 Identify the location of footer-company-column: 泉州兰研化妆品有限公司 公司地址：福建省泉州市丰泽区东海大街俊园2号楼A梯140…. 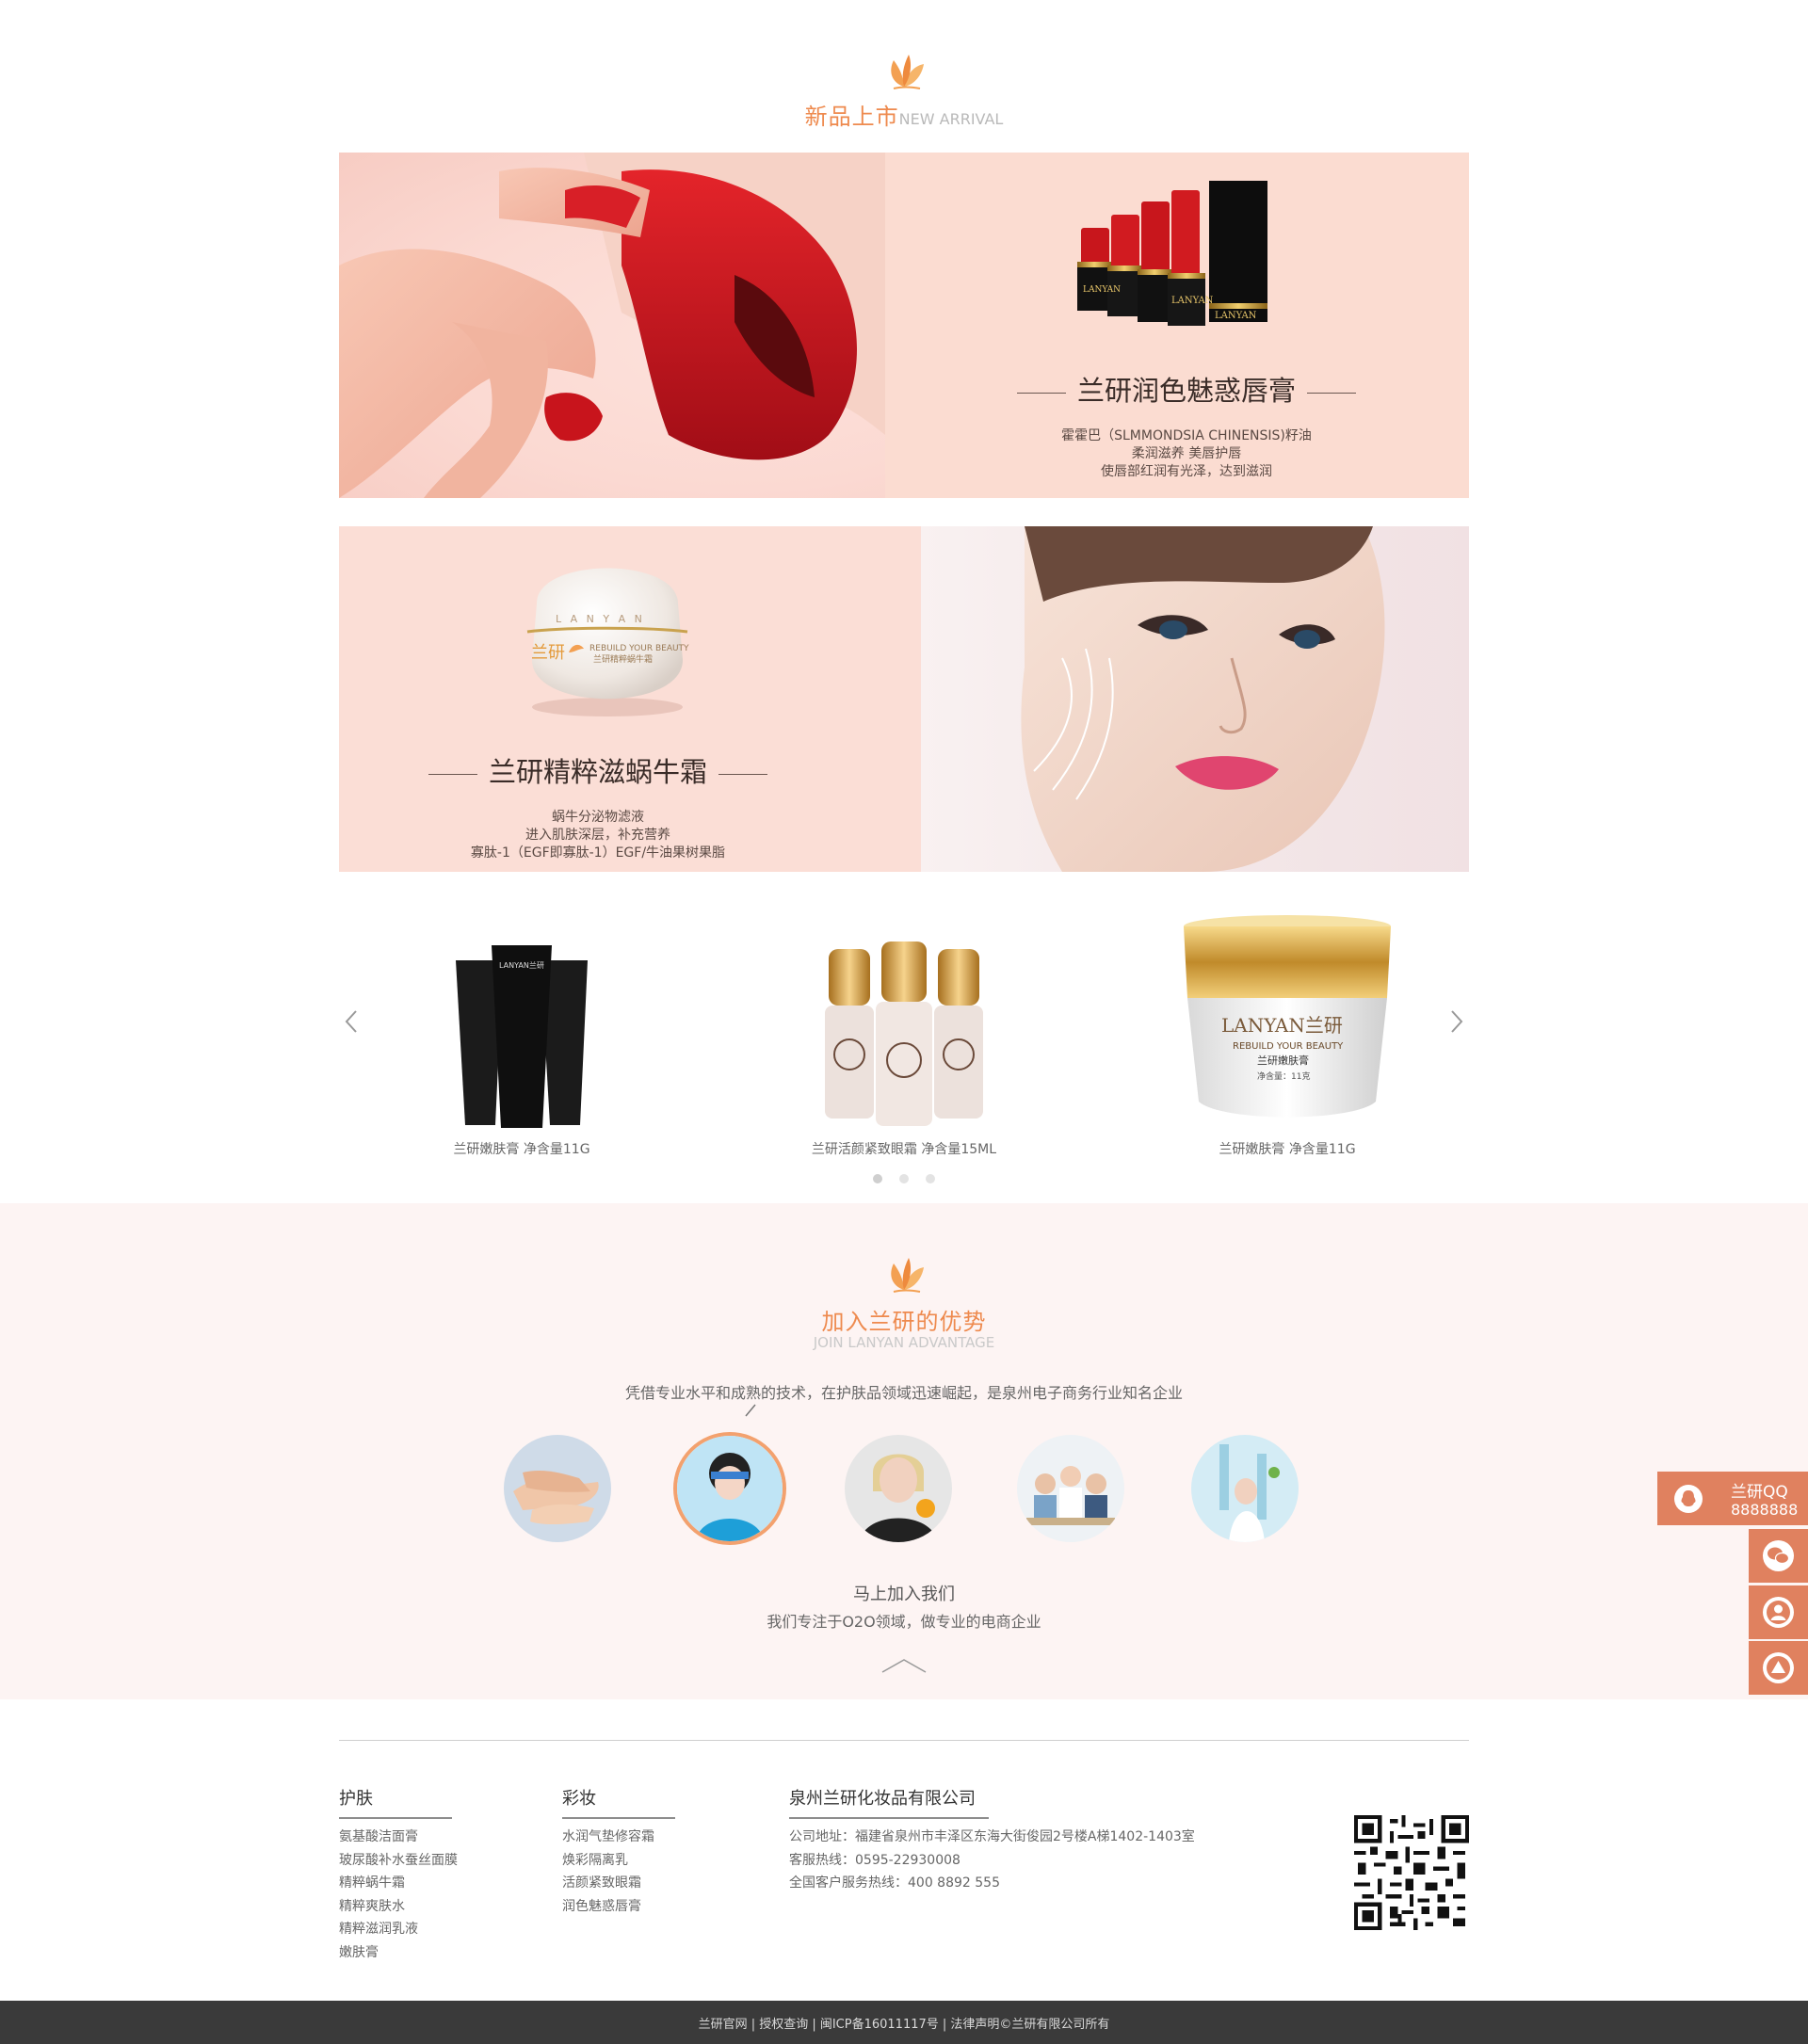
(992, 1840).